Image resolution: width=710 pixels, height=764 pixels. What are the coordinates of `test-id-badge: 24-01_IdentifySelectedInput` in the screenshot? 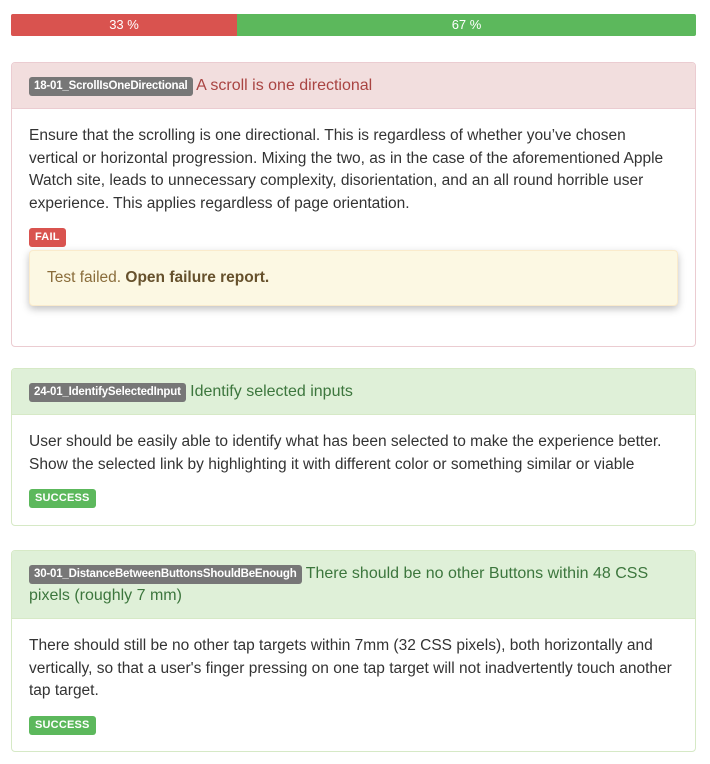 It's located at (107, 392).